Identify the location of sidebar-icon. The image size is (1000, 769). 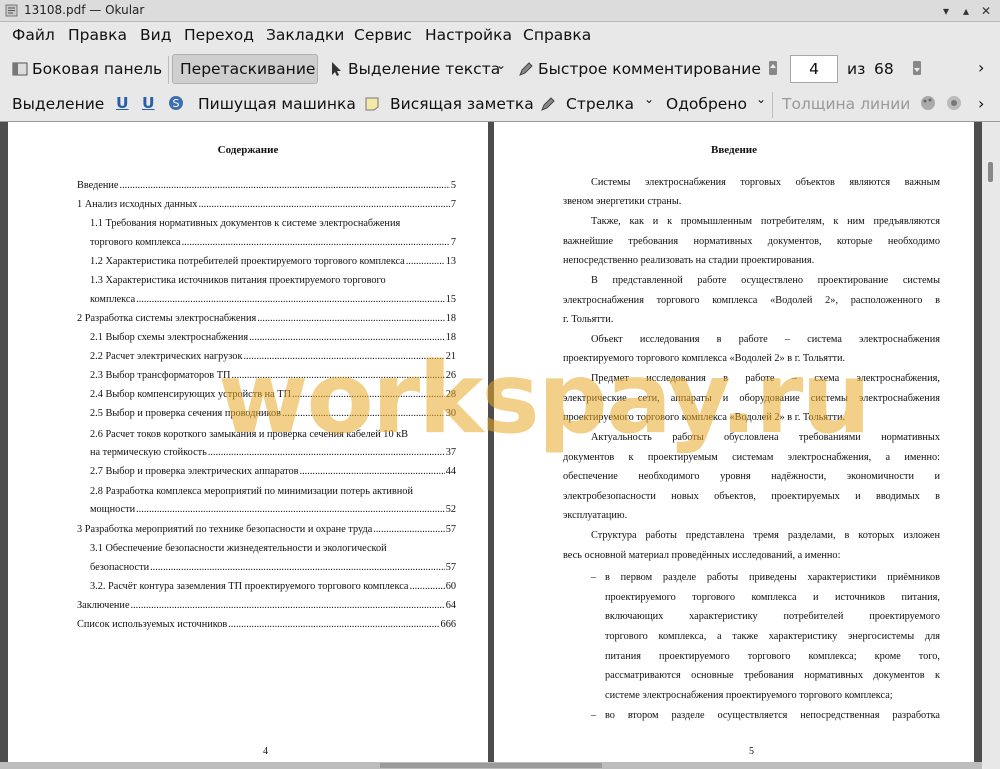
(20, 69).